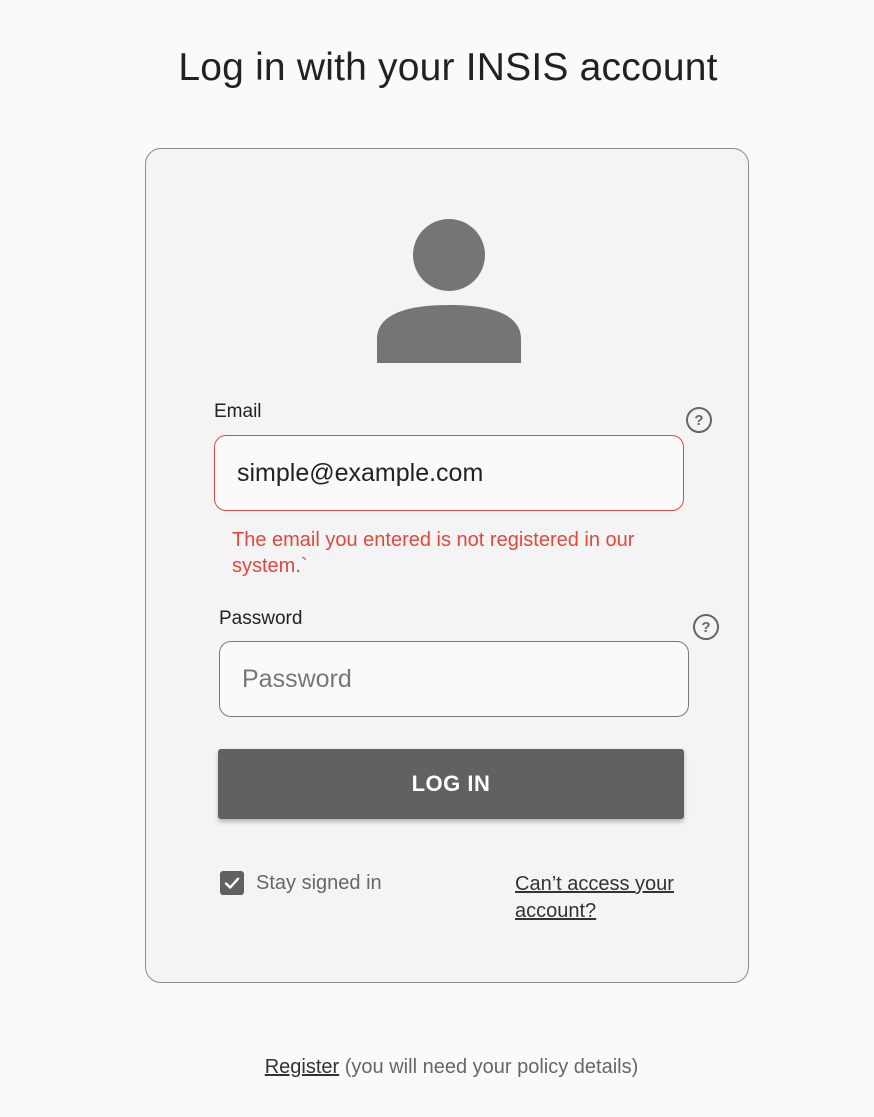 This screenshot has height=1117, width=874. I want to click on checkbox-checked, so click(232, 883).